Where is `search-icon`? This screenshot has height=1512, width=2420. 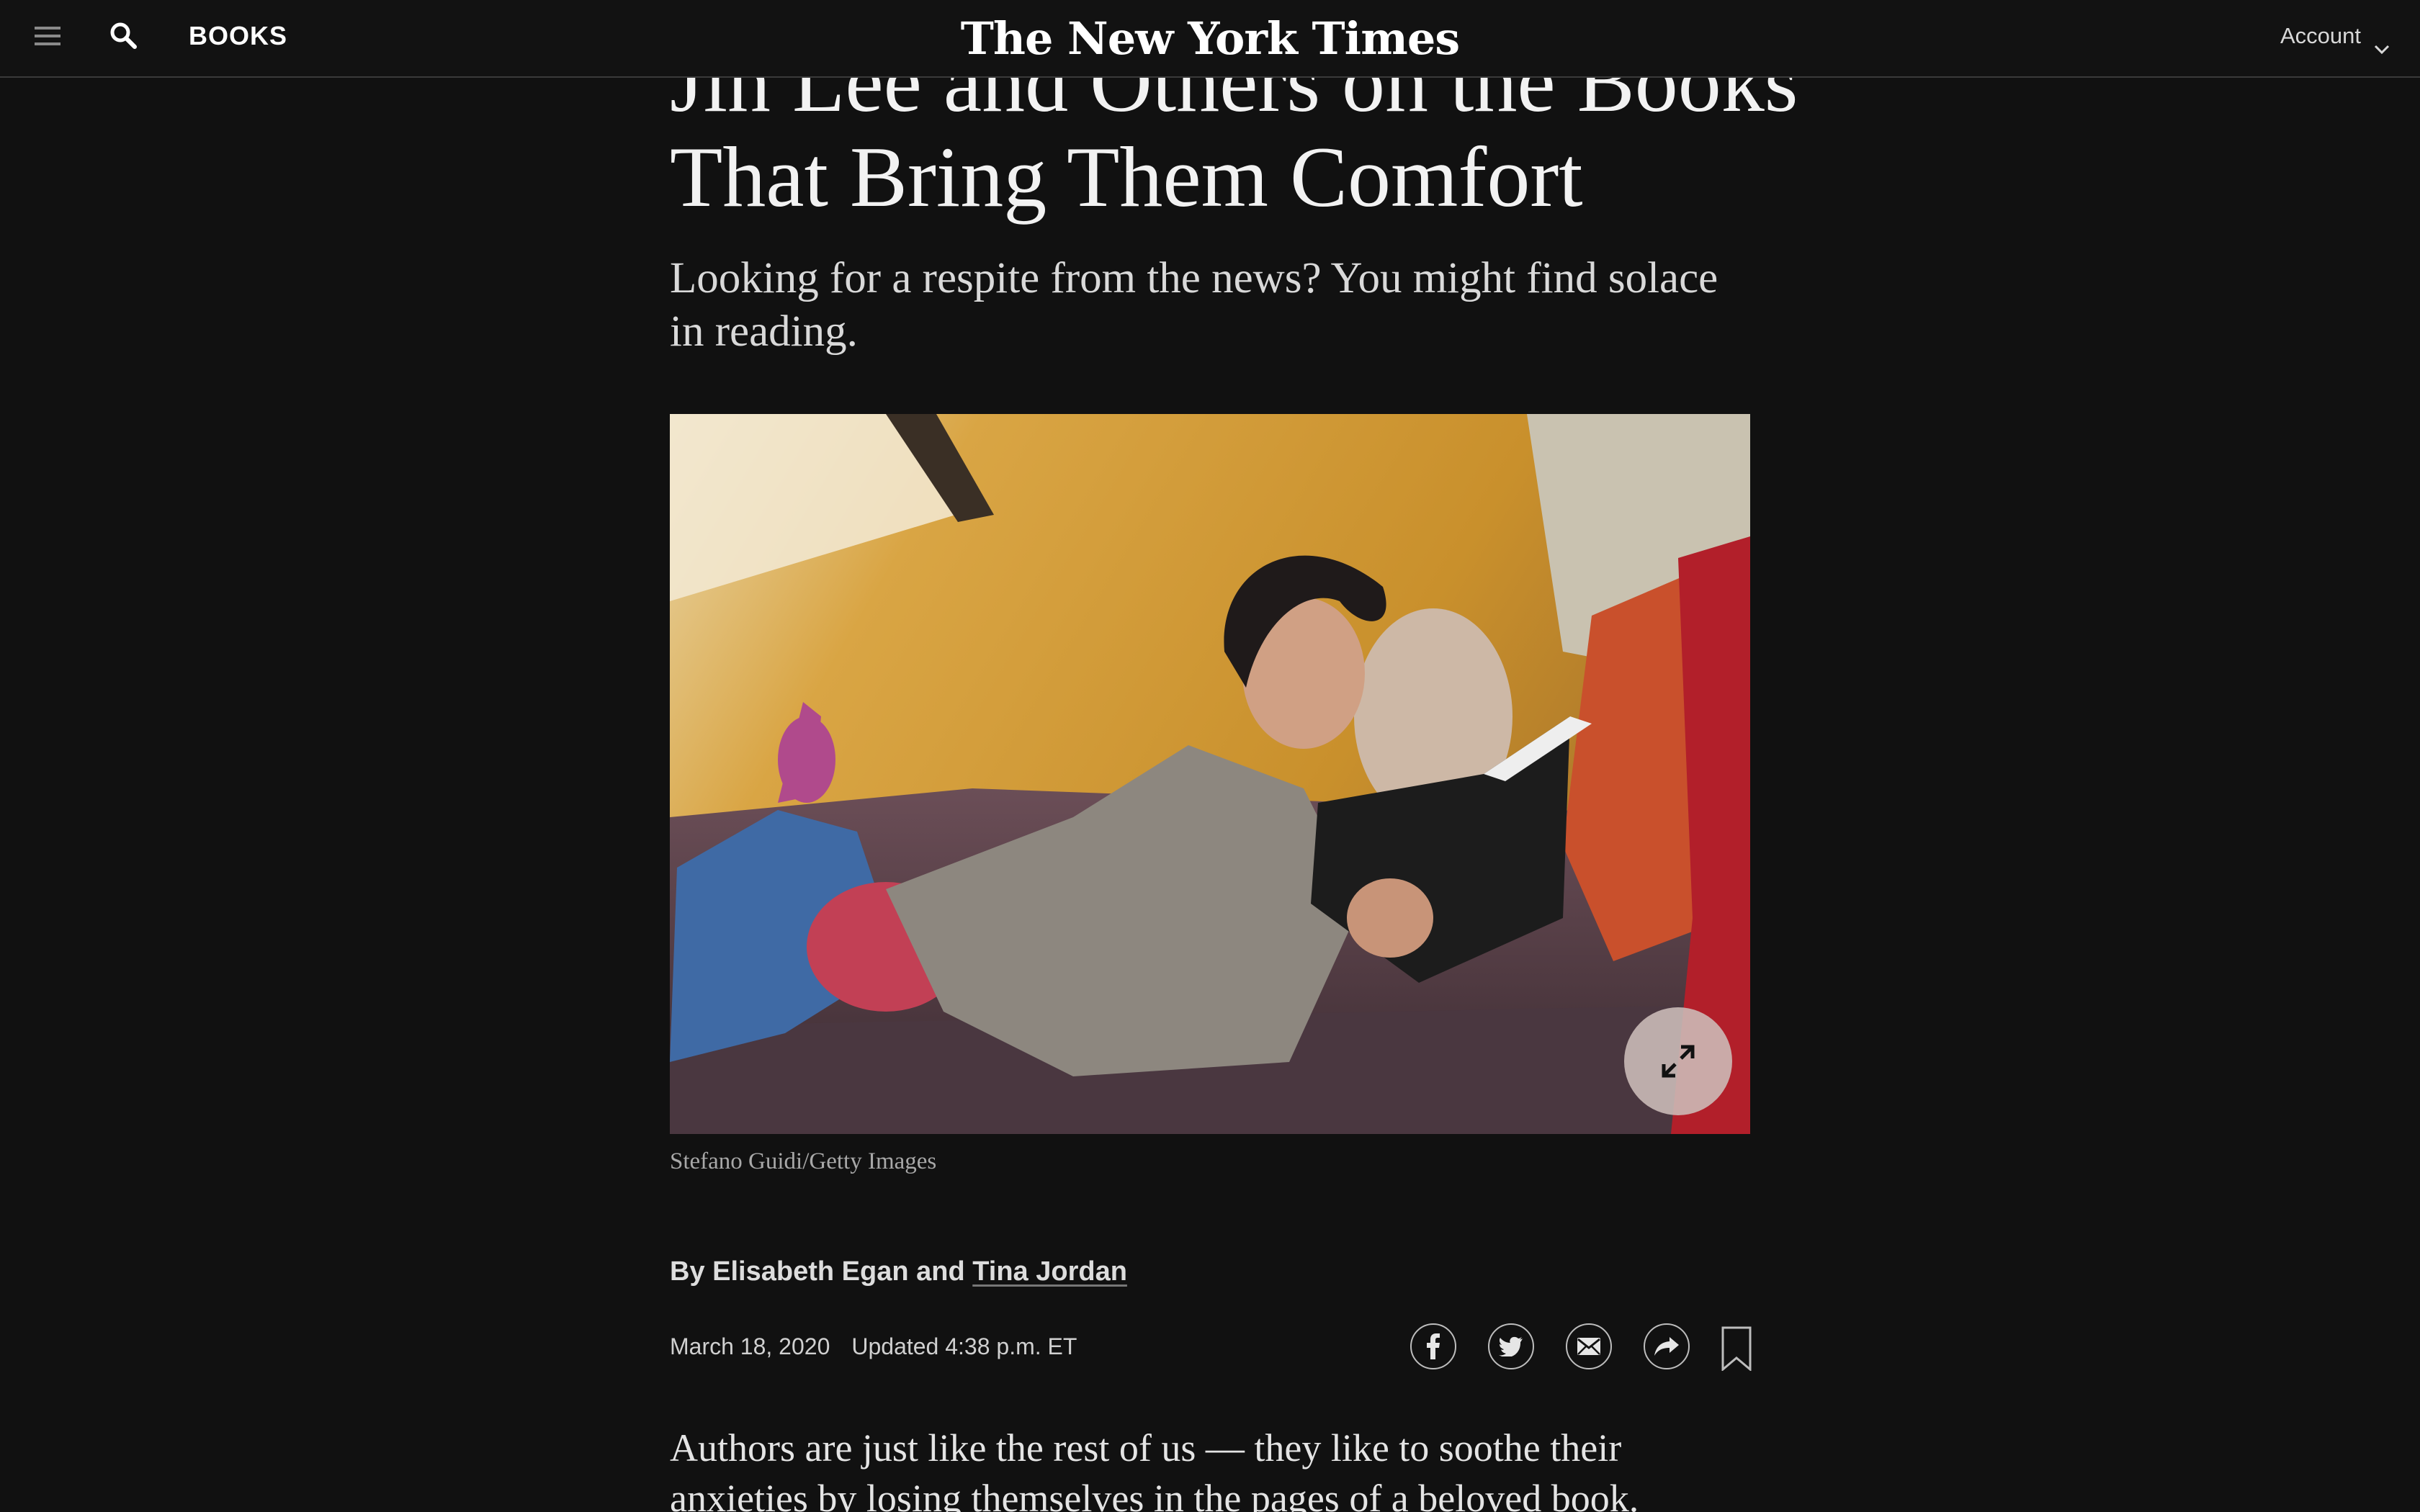 search-icon is located at coordinates (123, 35).